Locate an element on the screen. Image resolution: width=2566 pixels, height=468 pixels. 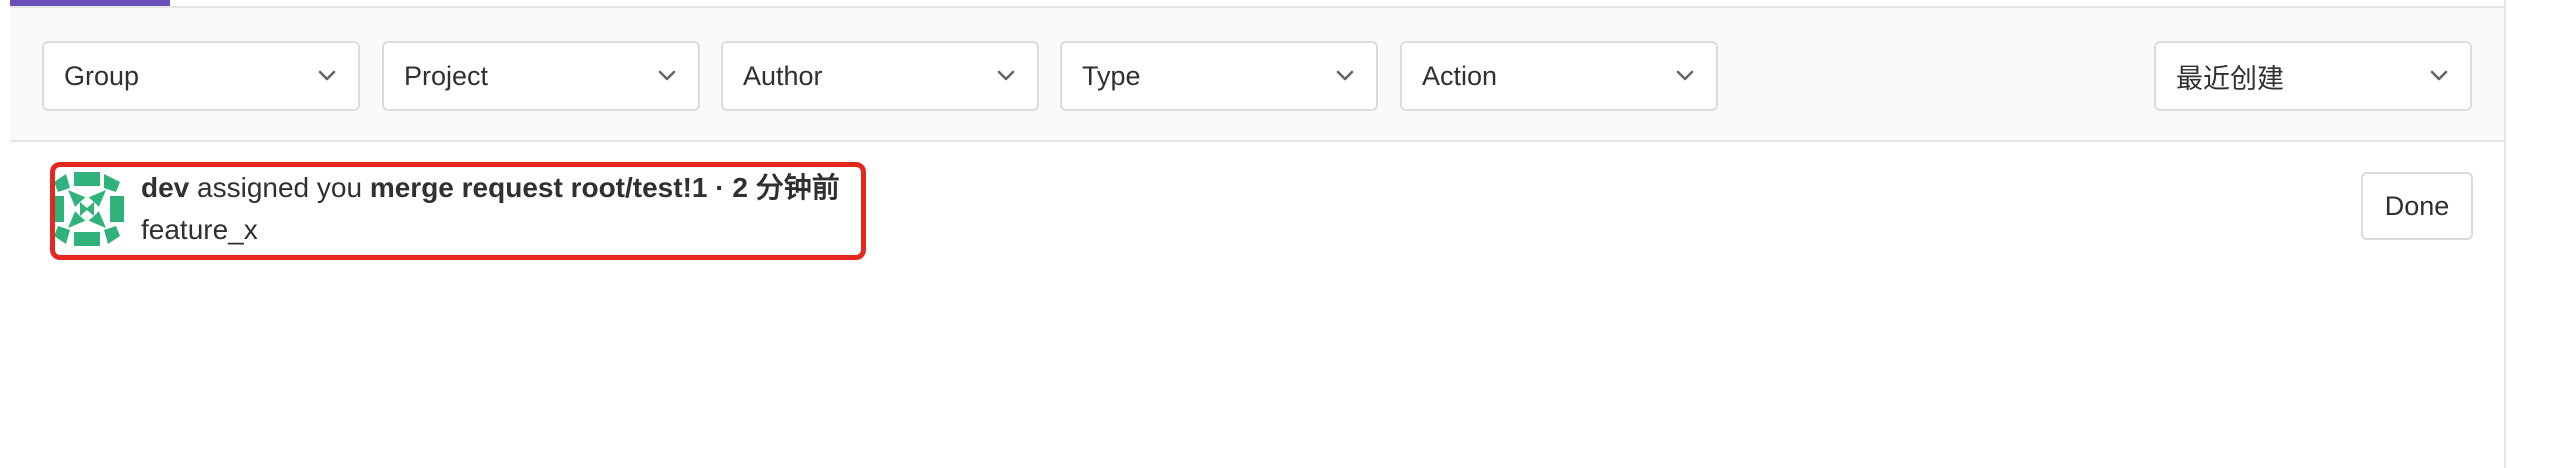
sort-dropdown: 最近创建 is located at coordinates (2313, 76).